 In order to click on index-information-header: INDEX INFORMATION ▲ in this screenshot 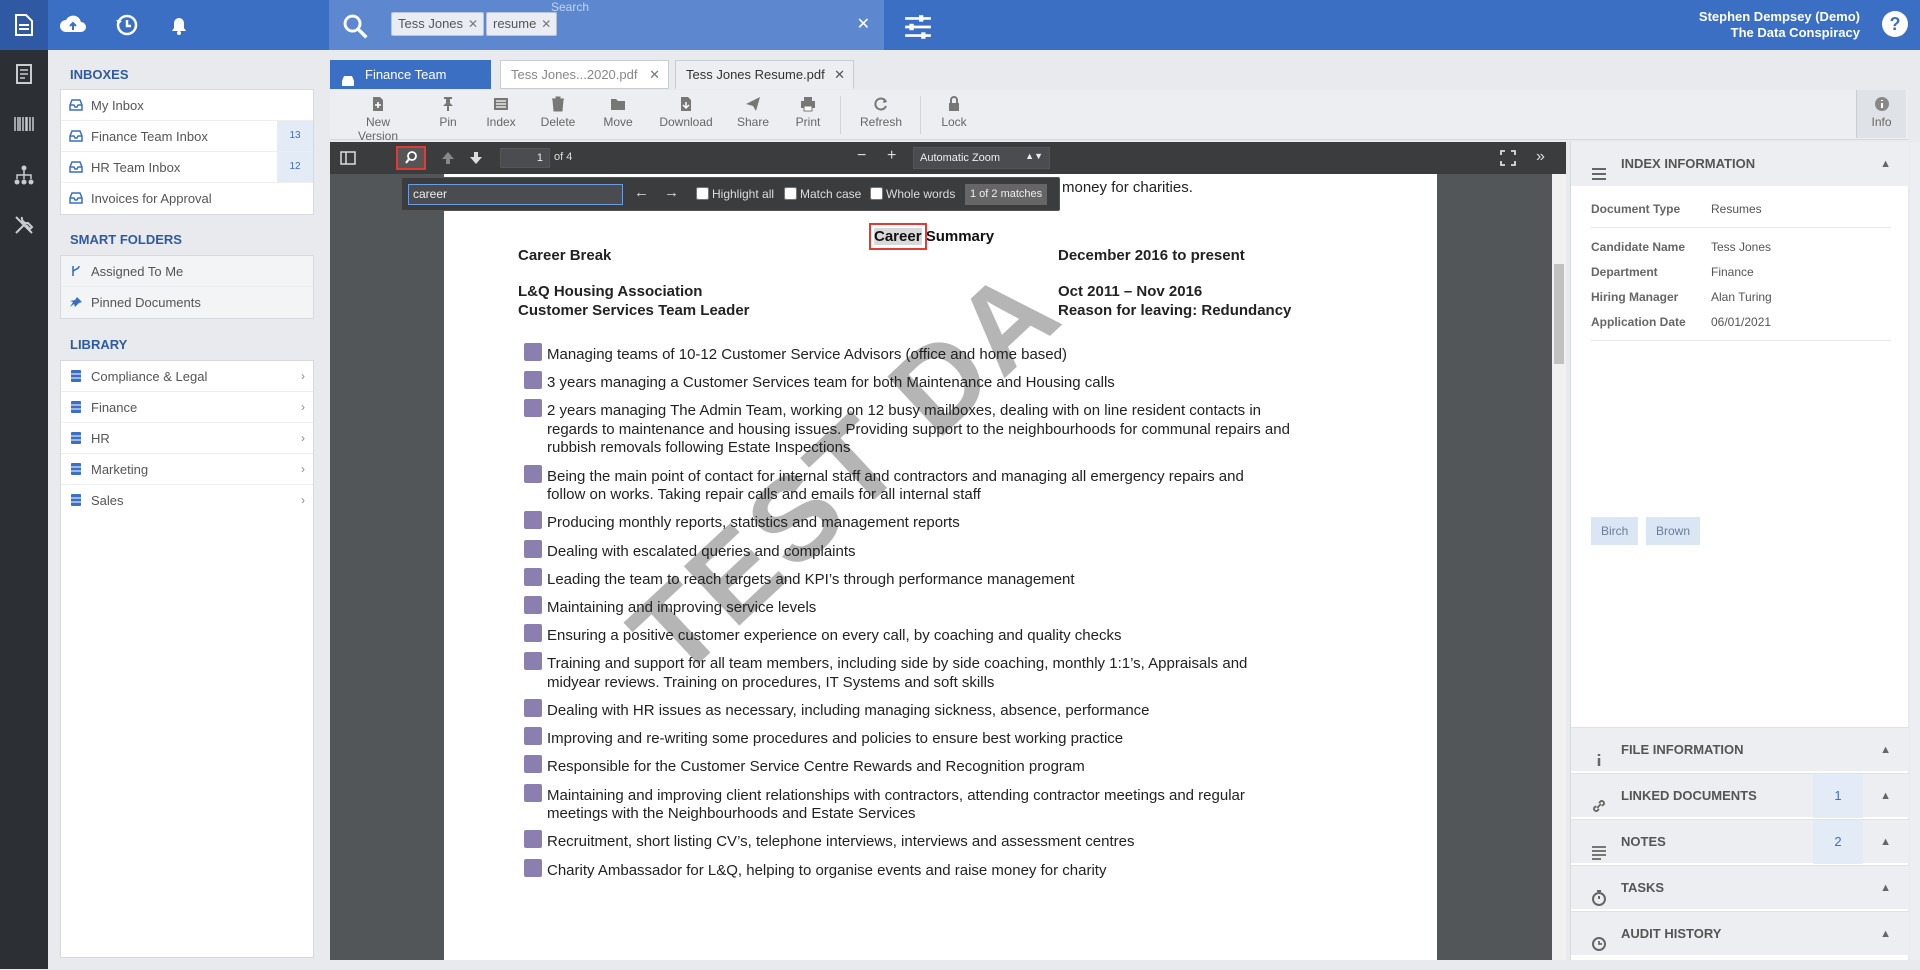, I will do `click(1740, 164)`.